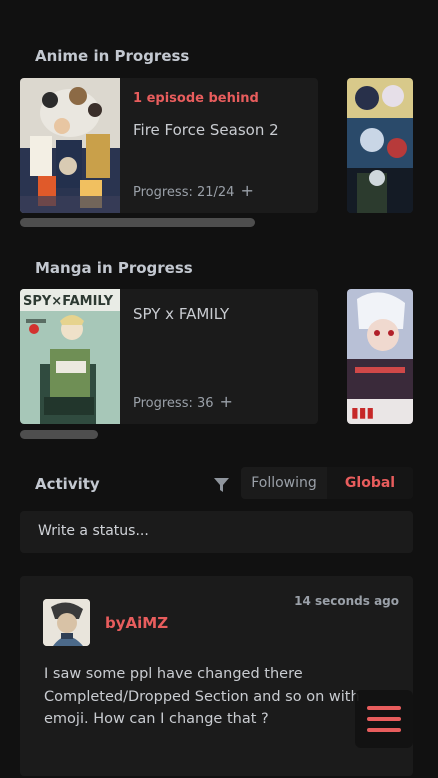 This screenshot has height=778, width=438. I want to click on anime-horizontal-scrollbar, so click(137, 222).